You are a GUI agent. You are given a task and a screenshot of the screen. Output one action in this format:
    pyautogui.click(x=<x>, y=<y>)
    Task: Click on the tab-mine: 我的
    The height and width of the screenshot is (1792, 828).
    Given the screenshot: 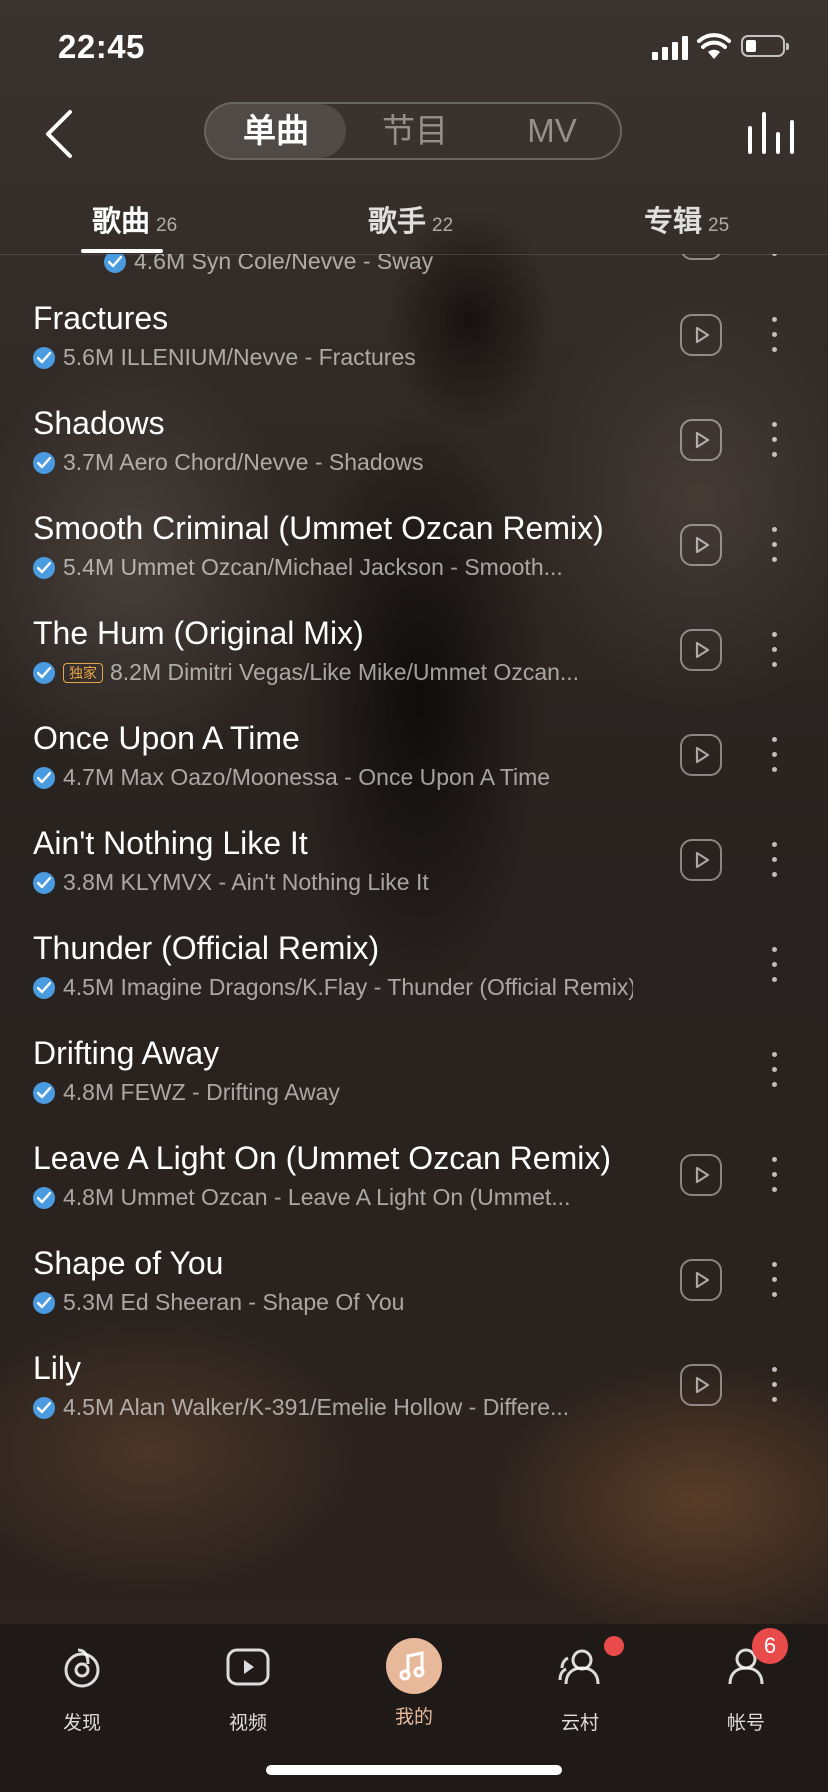 What is the action you would take?
    pyautogui.click(x=414, y=1683)
    